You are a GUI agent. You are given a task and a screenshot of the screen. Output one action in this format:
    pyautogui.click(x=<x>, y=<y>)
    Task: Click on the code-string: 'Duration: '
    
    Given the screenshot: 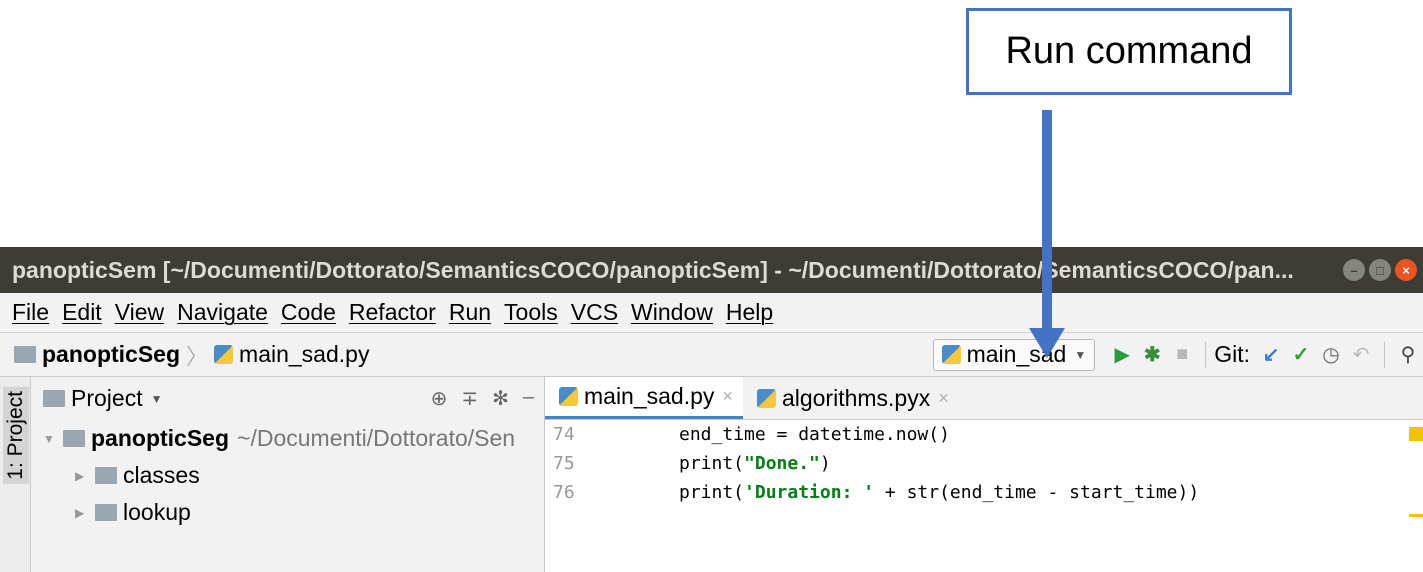 What is the action you would take?
    pyautogui.click(x=809, y=492)
    